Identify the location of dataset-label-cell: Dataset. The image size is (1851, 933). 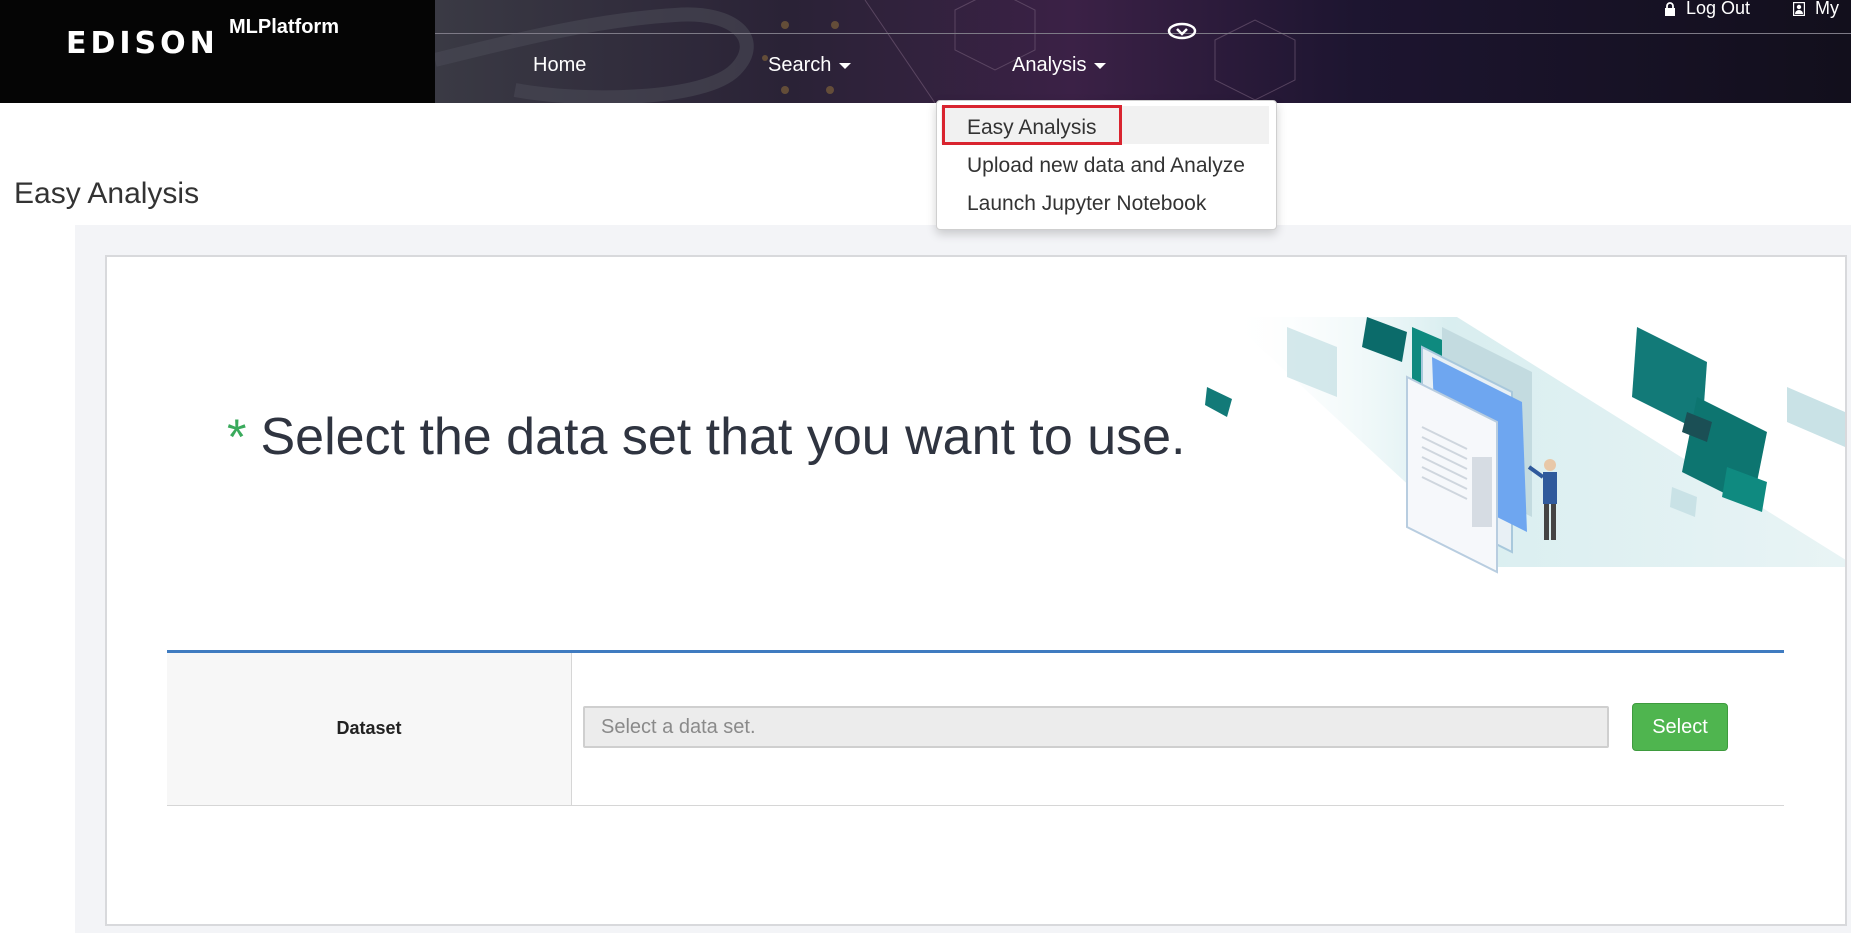
(369, 729).